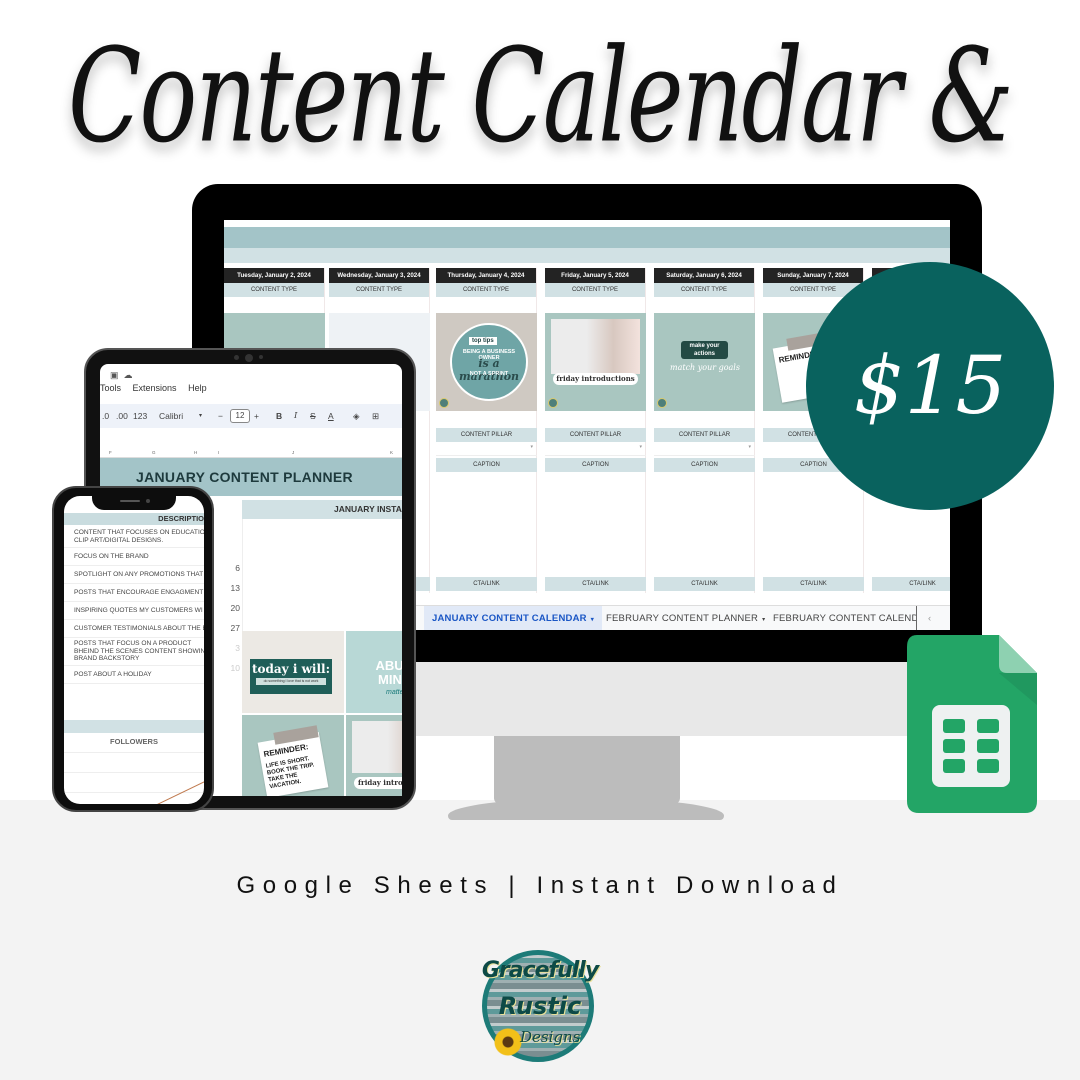 The width and height of the screenshot is (1080, 1080). I want to click on trend-line, so click(180, 792).